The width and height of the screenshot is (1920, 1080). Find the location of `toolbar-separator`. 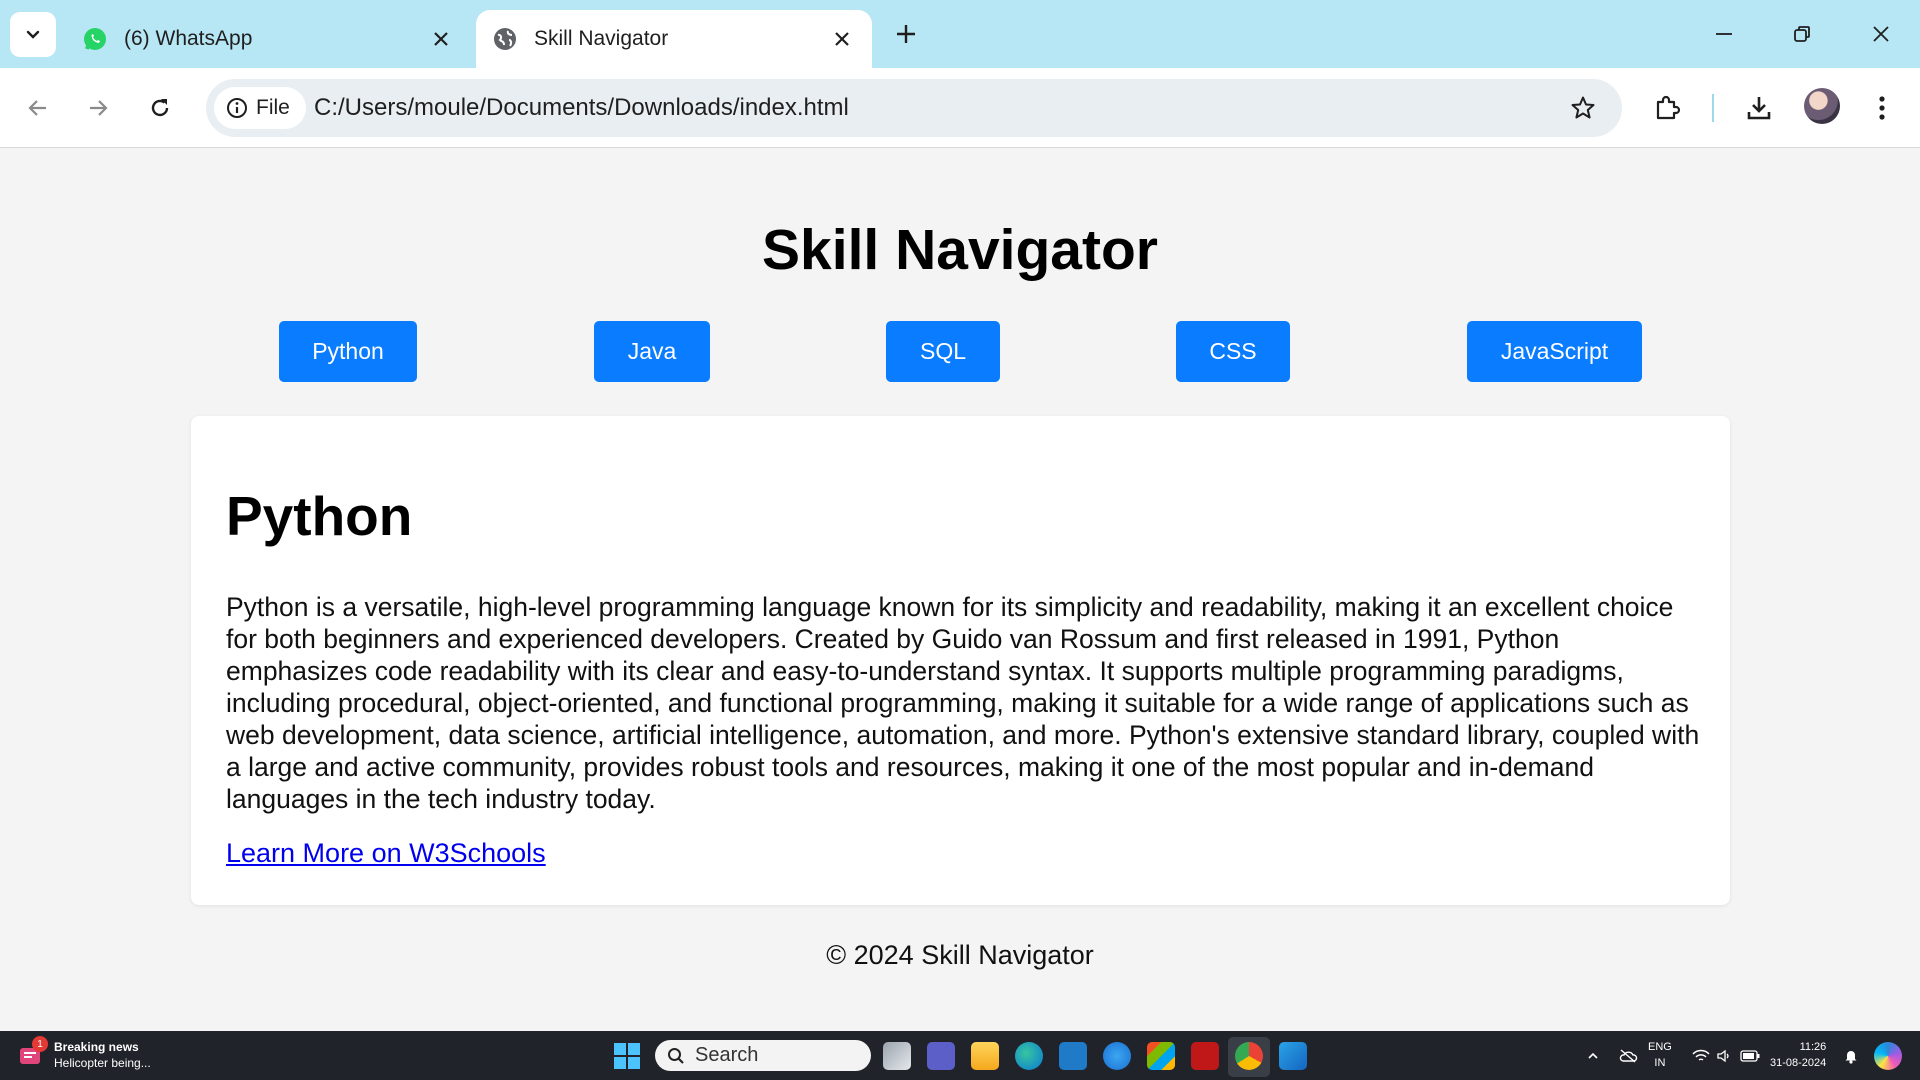

toolbar-separator is located at coordinates (1713, 108).